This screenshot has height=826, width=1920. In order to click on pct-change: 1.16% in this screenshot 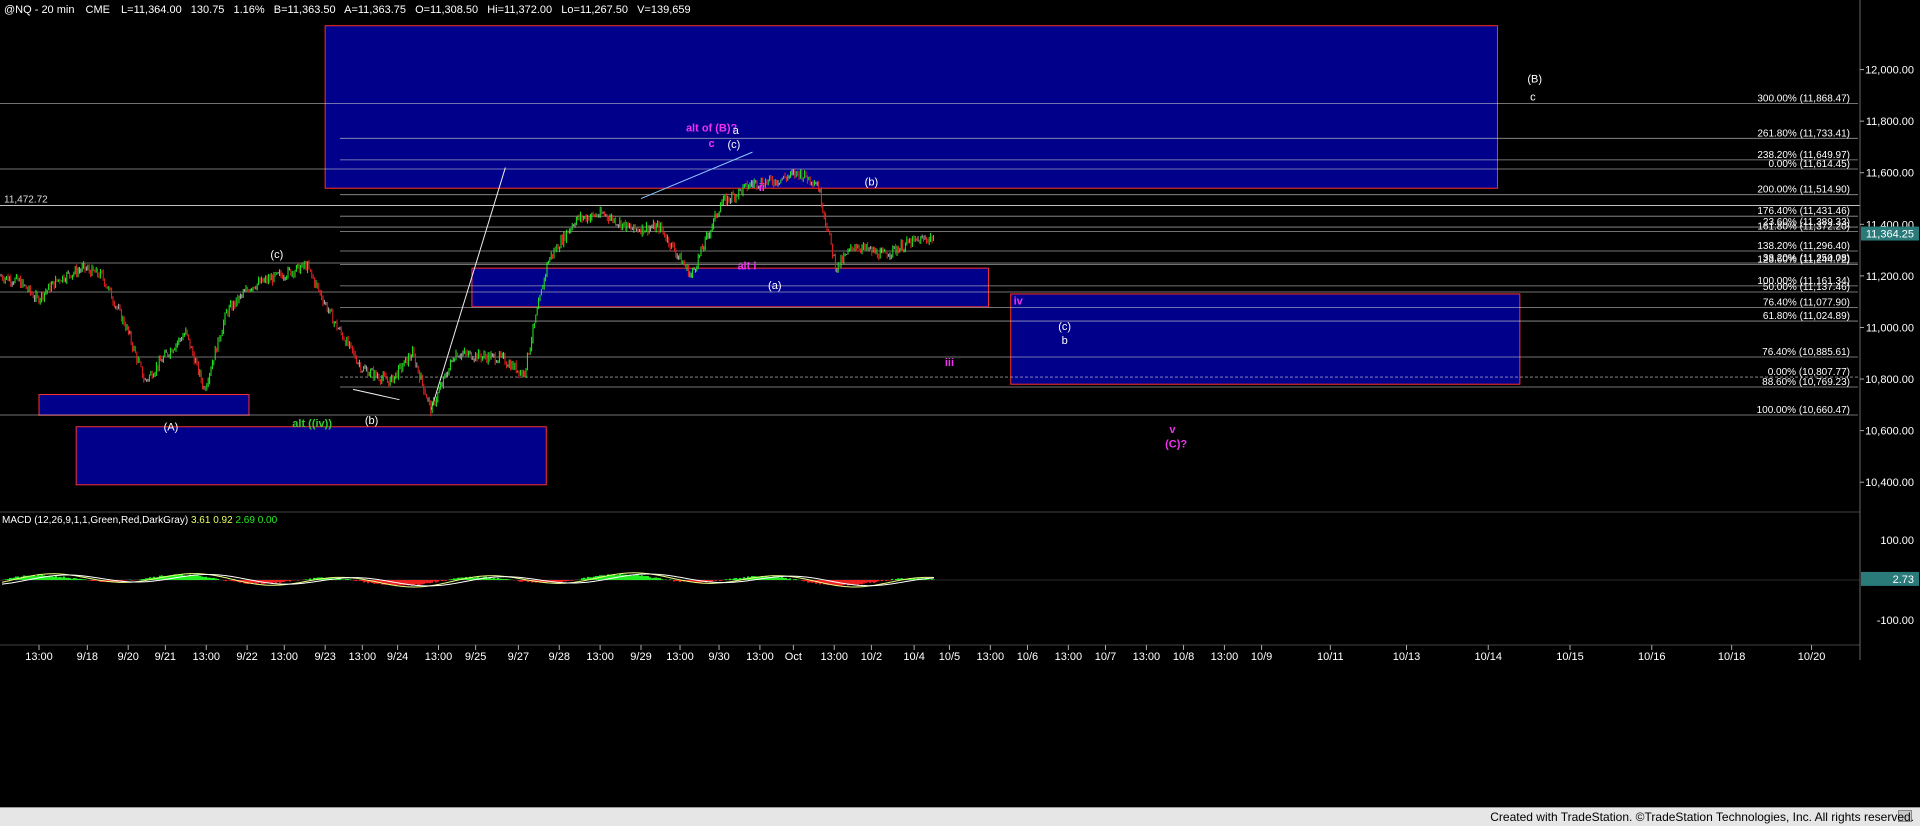, I will do `click(249, 10)`.